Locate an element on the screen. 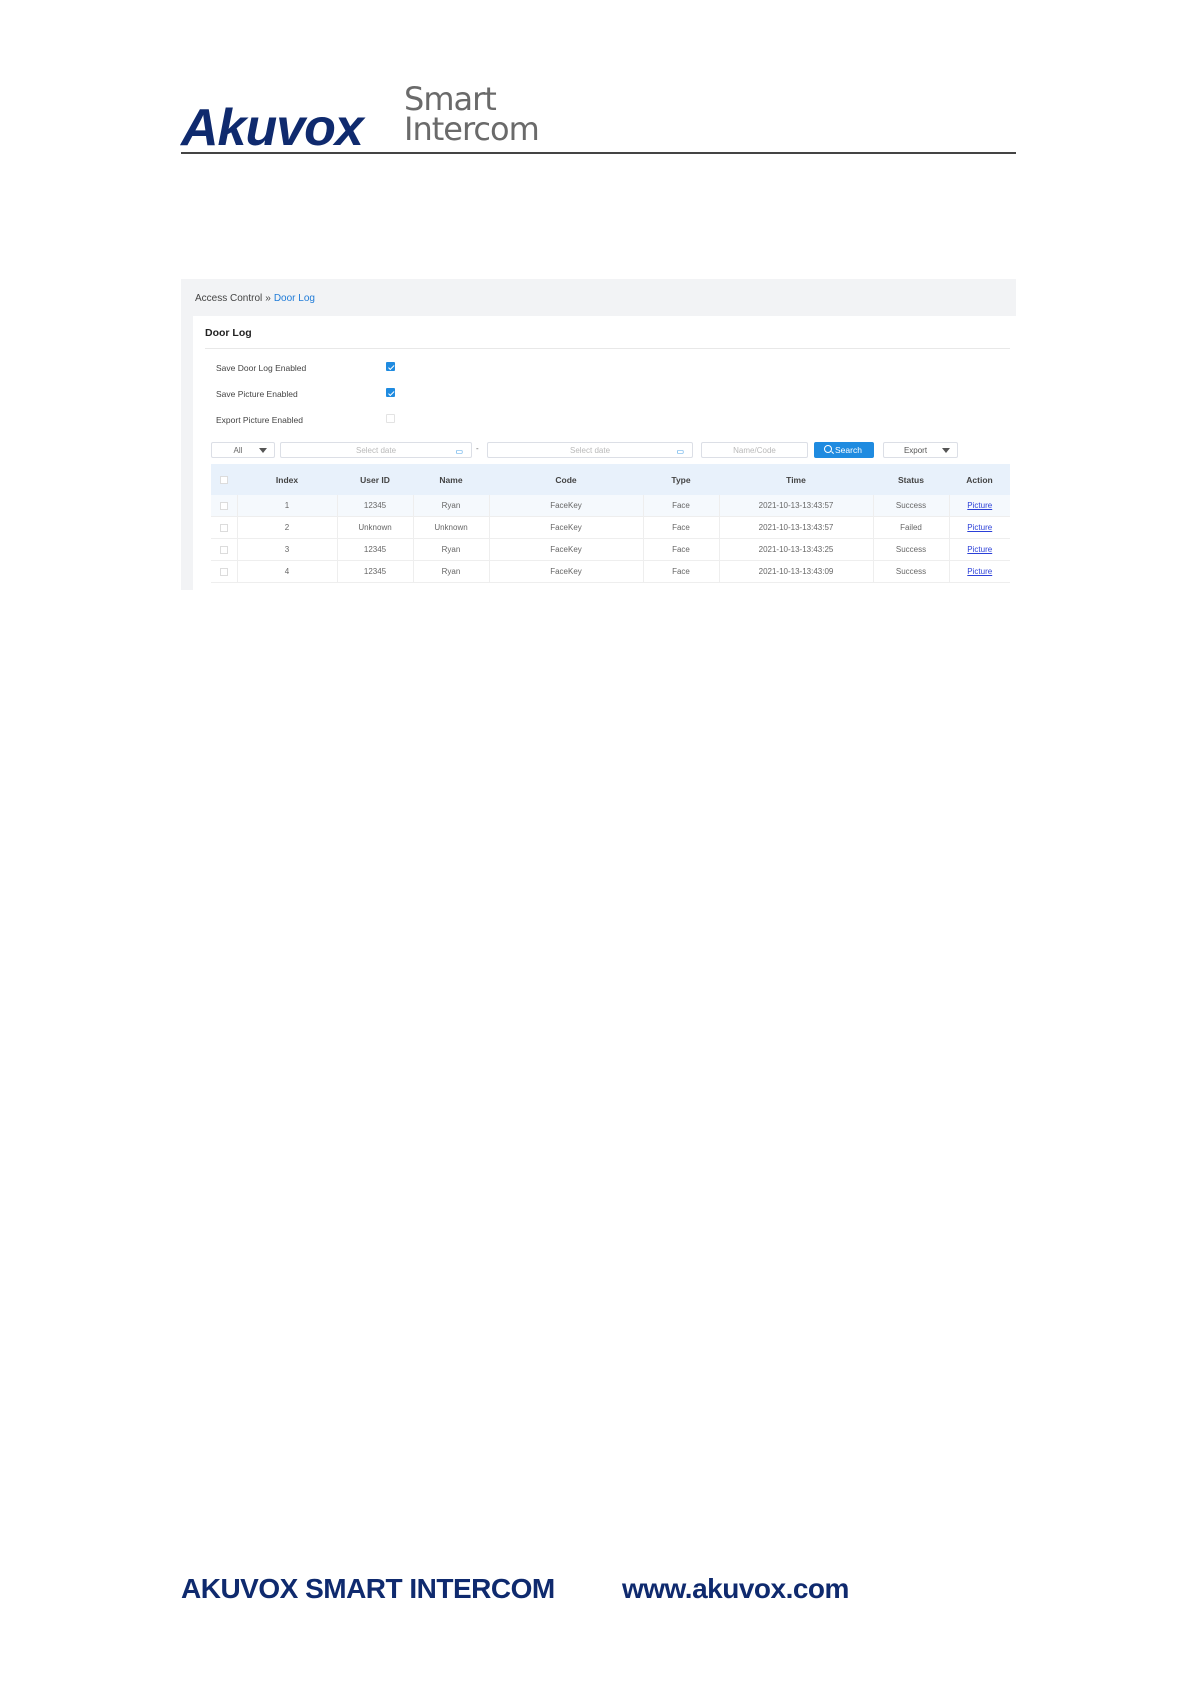 The height and width of the screenshot is (1684, 1191). cell-index: 4 is located at coordinates (287, 571).